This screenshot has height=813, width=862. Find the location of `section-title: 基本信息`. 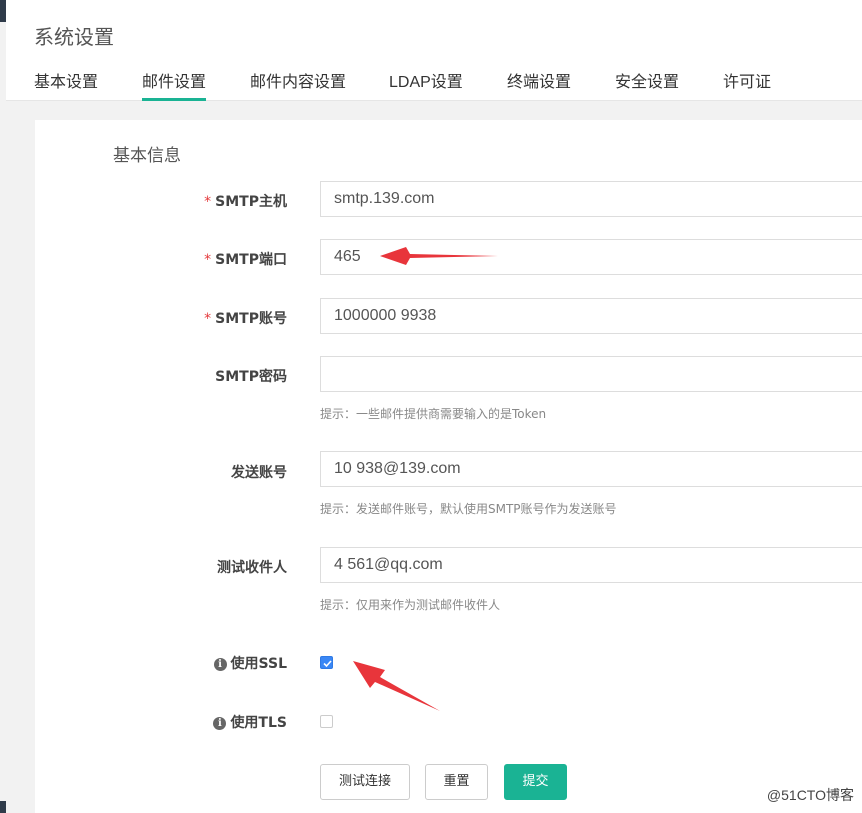

section-title: 基本信息 is located at coordinates (147, 155).